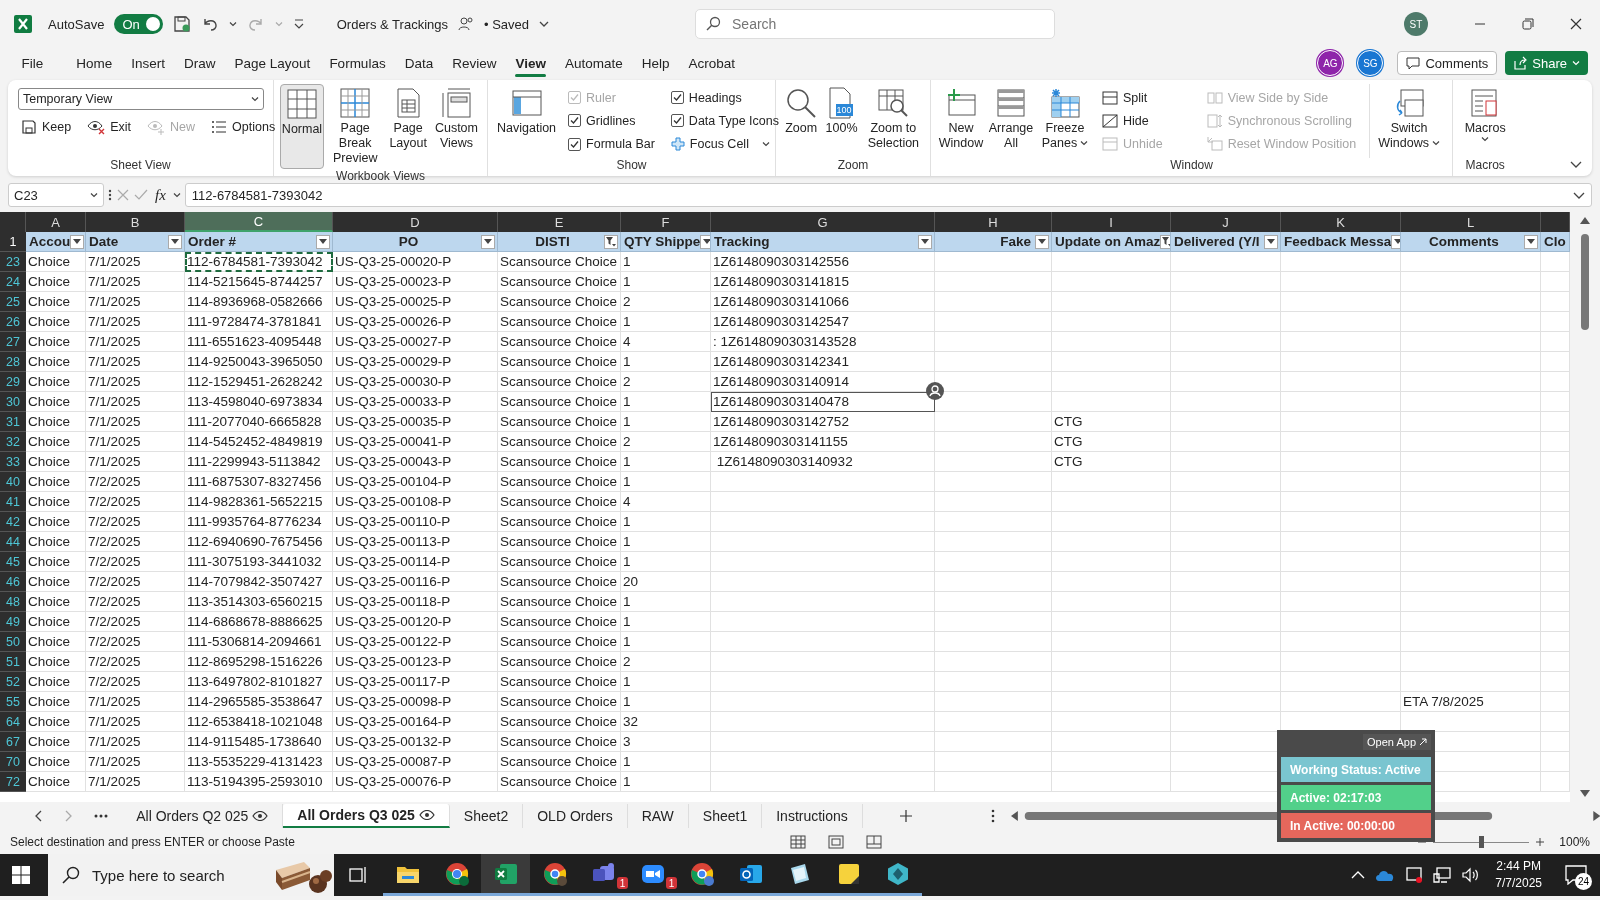 This screenshot has height=900, width=1600. What do you see at coordinates (594, 63) in the screenshot?
I see `menu-tab: Automate` at bounding box center [594, 63].